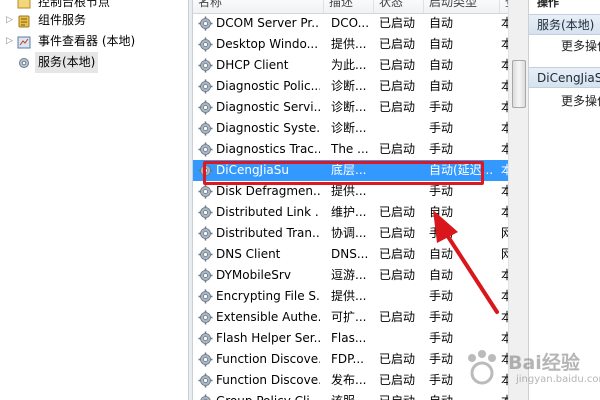  Describe the element at coordinates (564, 200) in the screenshot. I see `actions-pane: 操作 服务(本地) 更多操作 DiCengJiaSu 更多操作` at that location.